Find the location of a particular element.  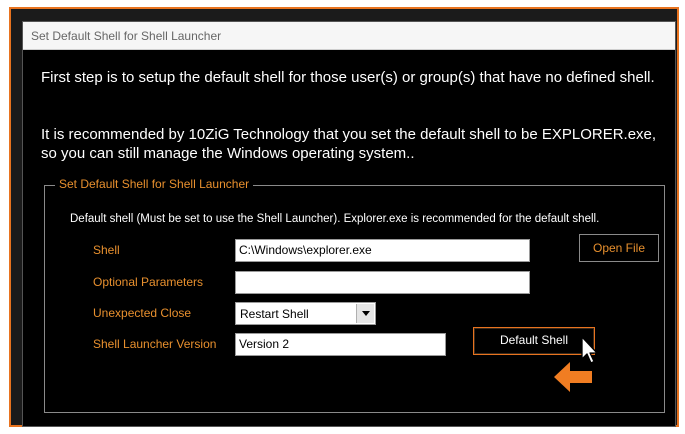

title-bar: Set Default Shell for Shell Launcher is located at coordinates (349, 36).